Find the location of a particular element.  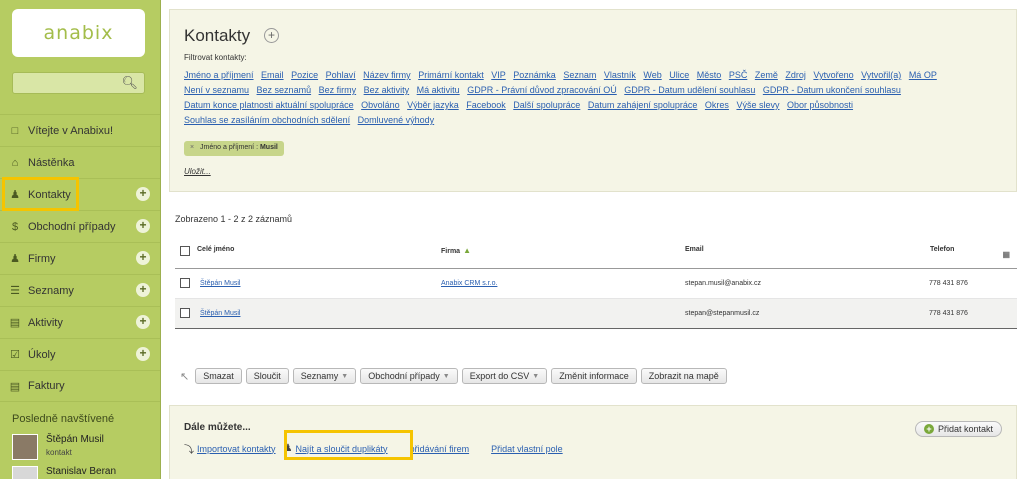

deals-dropdown: Obchodní případy ▼ is located at coordinates (409, 376).